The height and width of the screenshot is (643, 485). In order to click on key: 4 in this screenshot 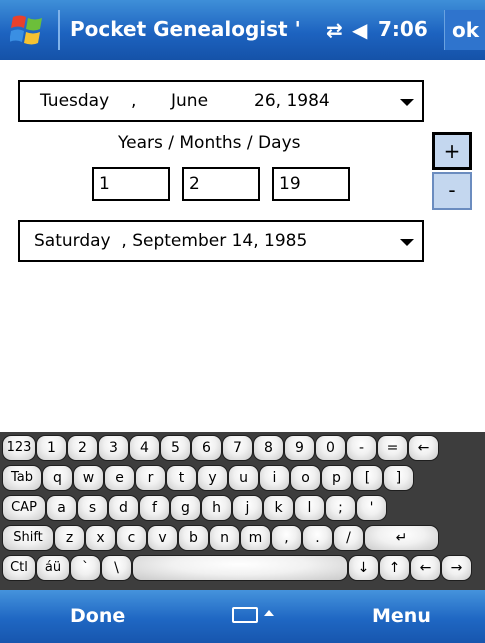, I will do `click(144, 448)`.